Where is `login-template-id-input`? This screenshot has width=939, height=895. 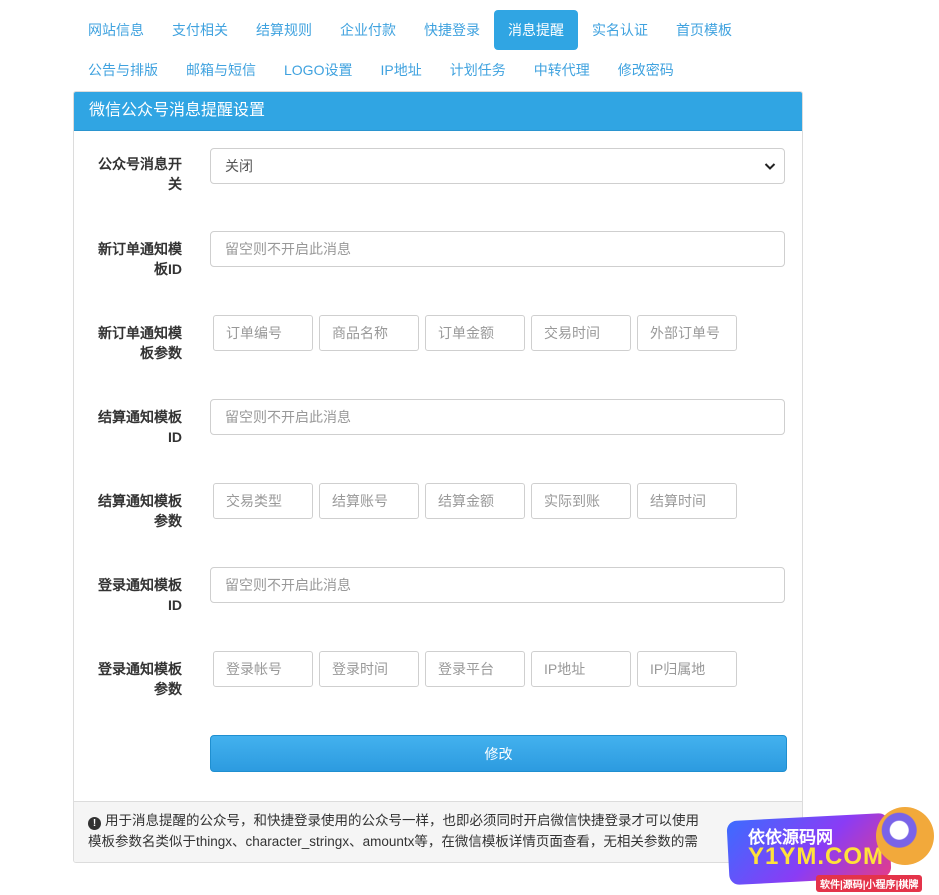
login-template-id-input is located at coordinates (497, 585).